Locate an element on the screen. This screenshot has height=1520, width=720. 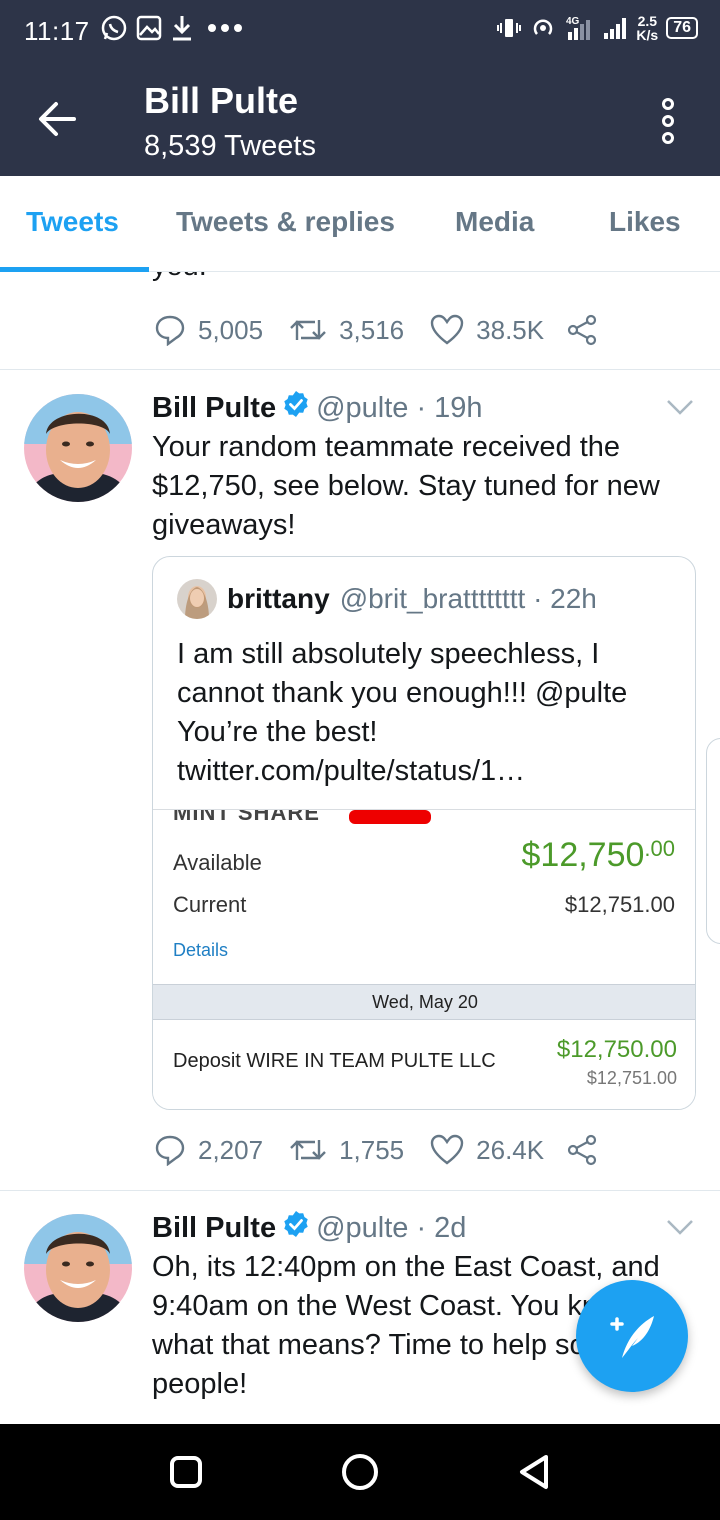
tweet-actions: 2,207 1,755 26.4K is located at coordinates (376, 1150).